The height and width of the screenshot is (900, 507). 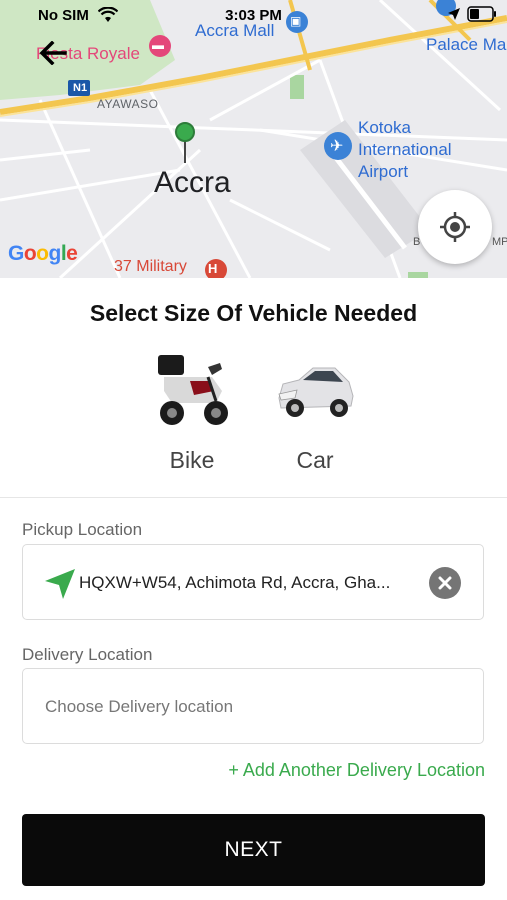 I want to click on my-location-button, so click(x=455, y=227).